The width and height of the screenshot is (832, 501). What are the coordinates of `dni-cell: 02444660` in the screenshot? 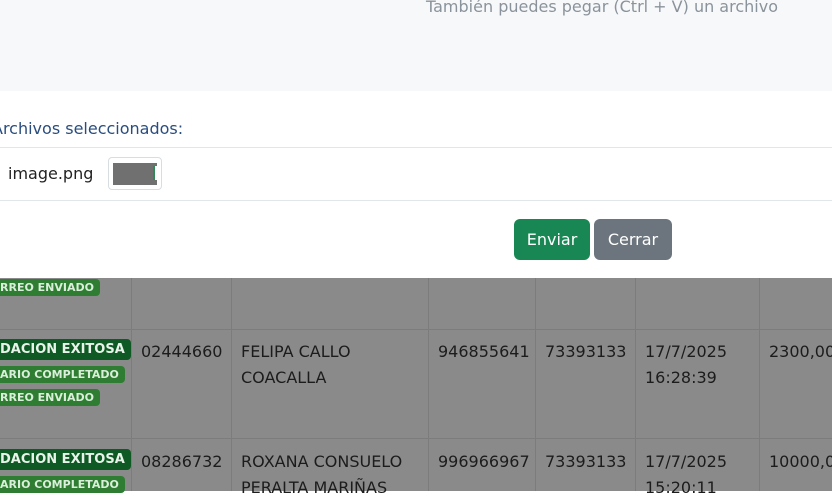 It's located at (182, 351).